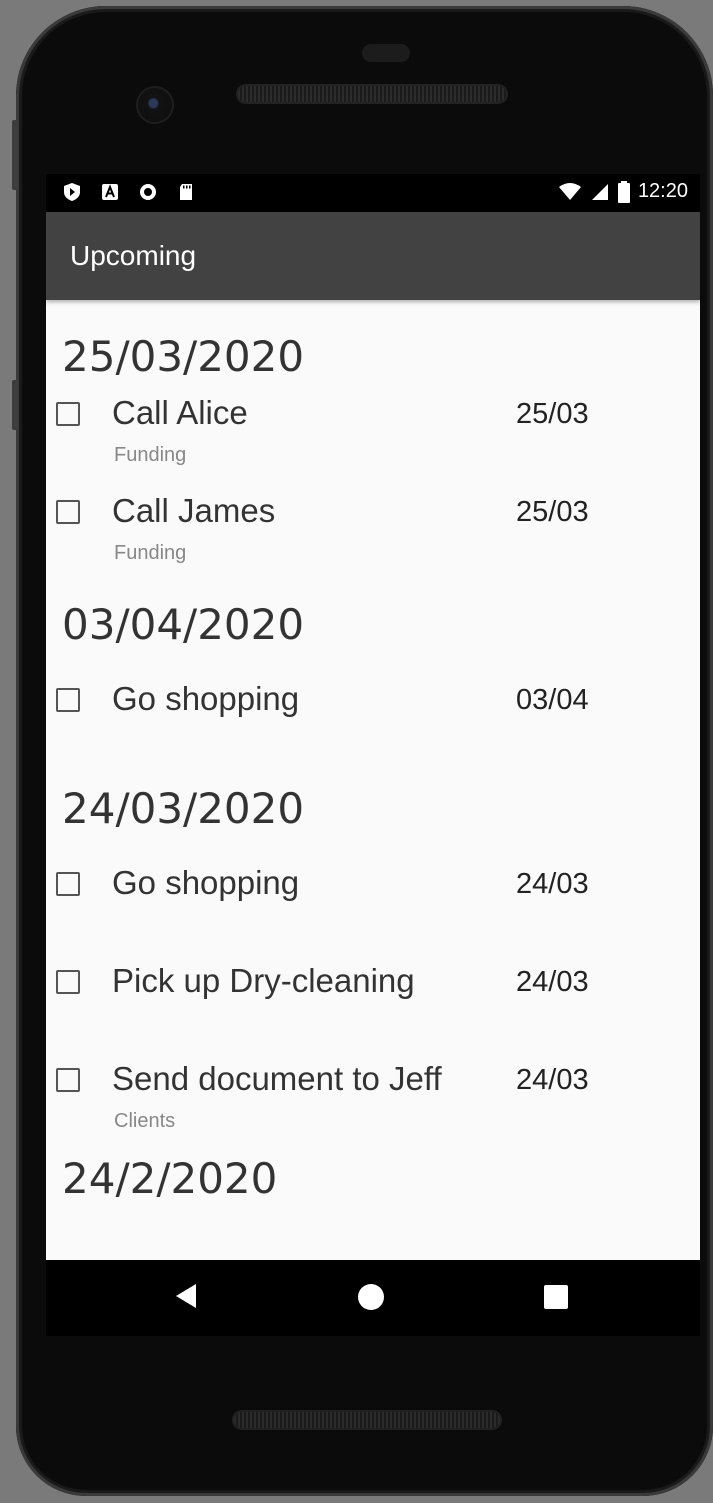 Image resolution: width=713 pixels, height=1503 pixels. What do you see at coordinates (373, 433) in the screenshot?
I see `task-row: Call Alice Funding 25/03` at bounding box center [373, 433].